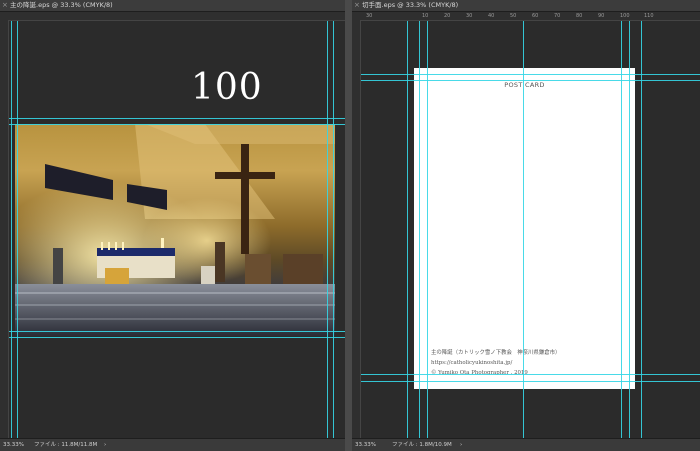 Image resolution: width=700 pixels, height=451 pixels. Describe the element at coordinates (513, 16) in the screenshot. I see `ruler-label: 50` at that location.